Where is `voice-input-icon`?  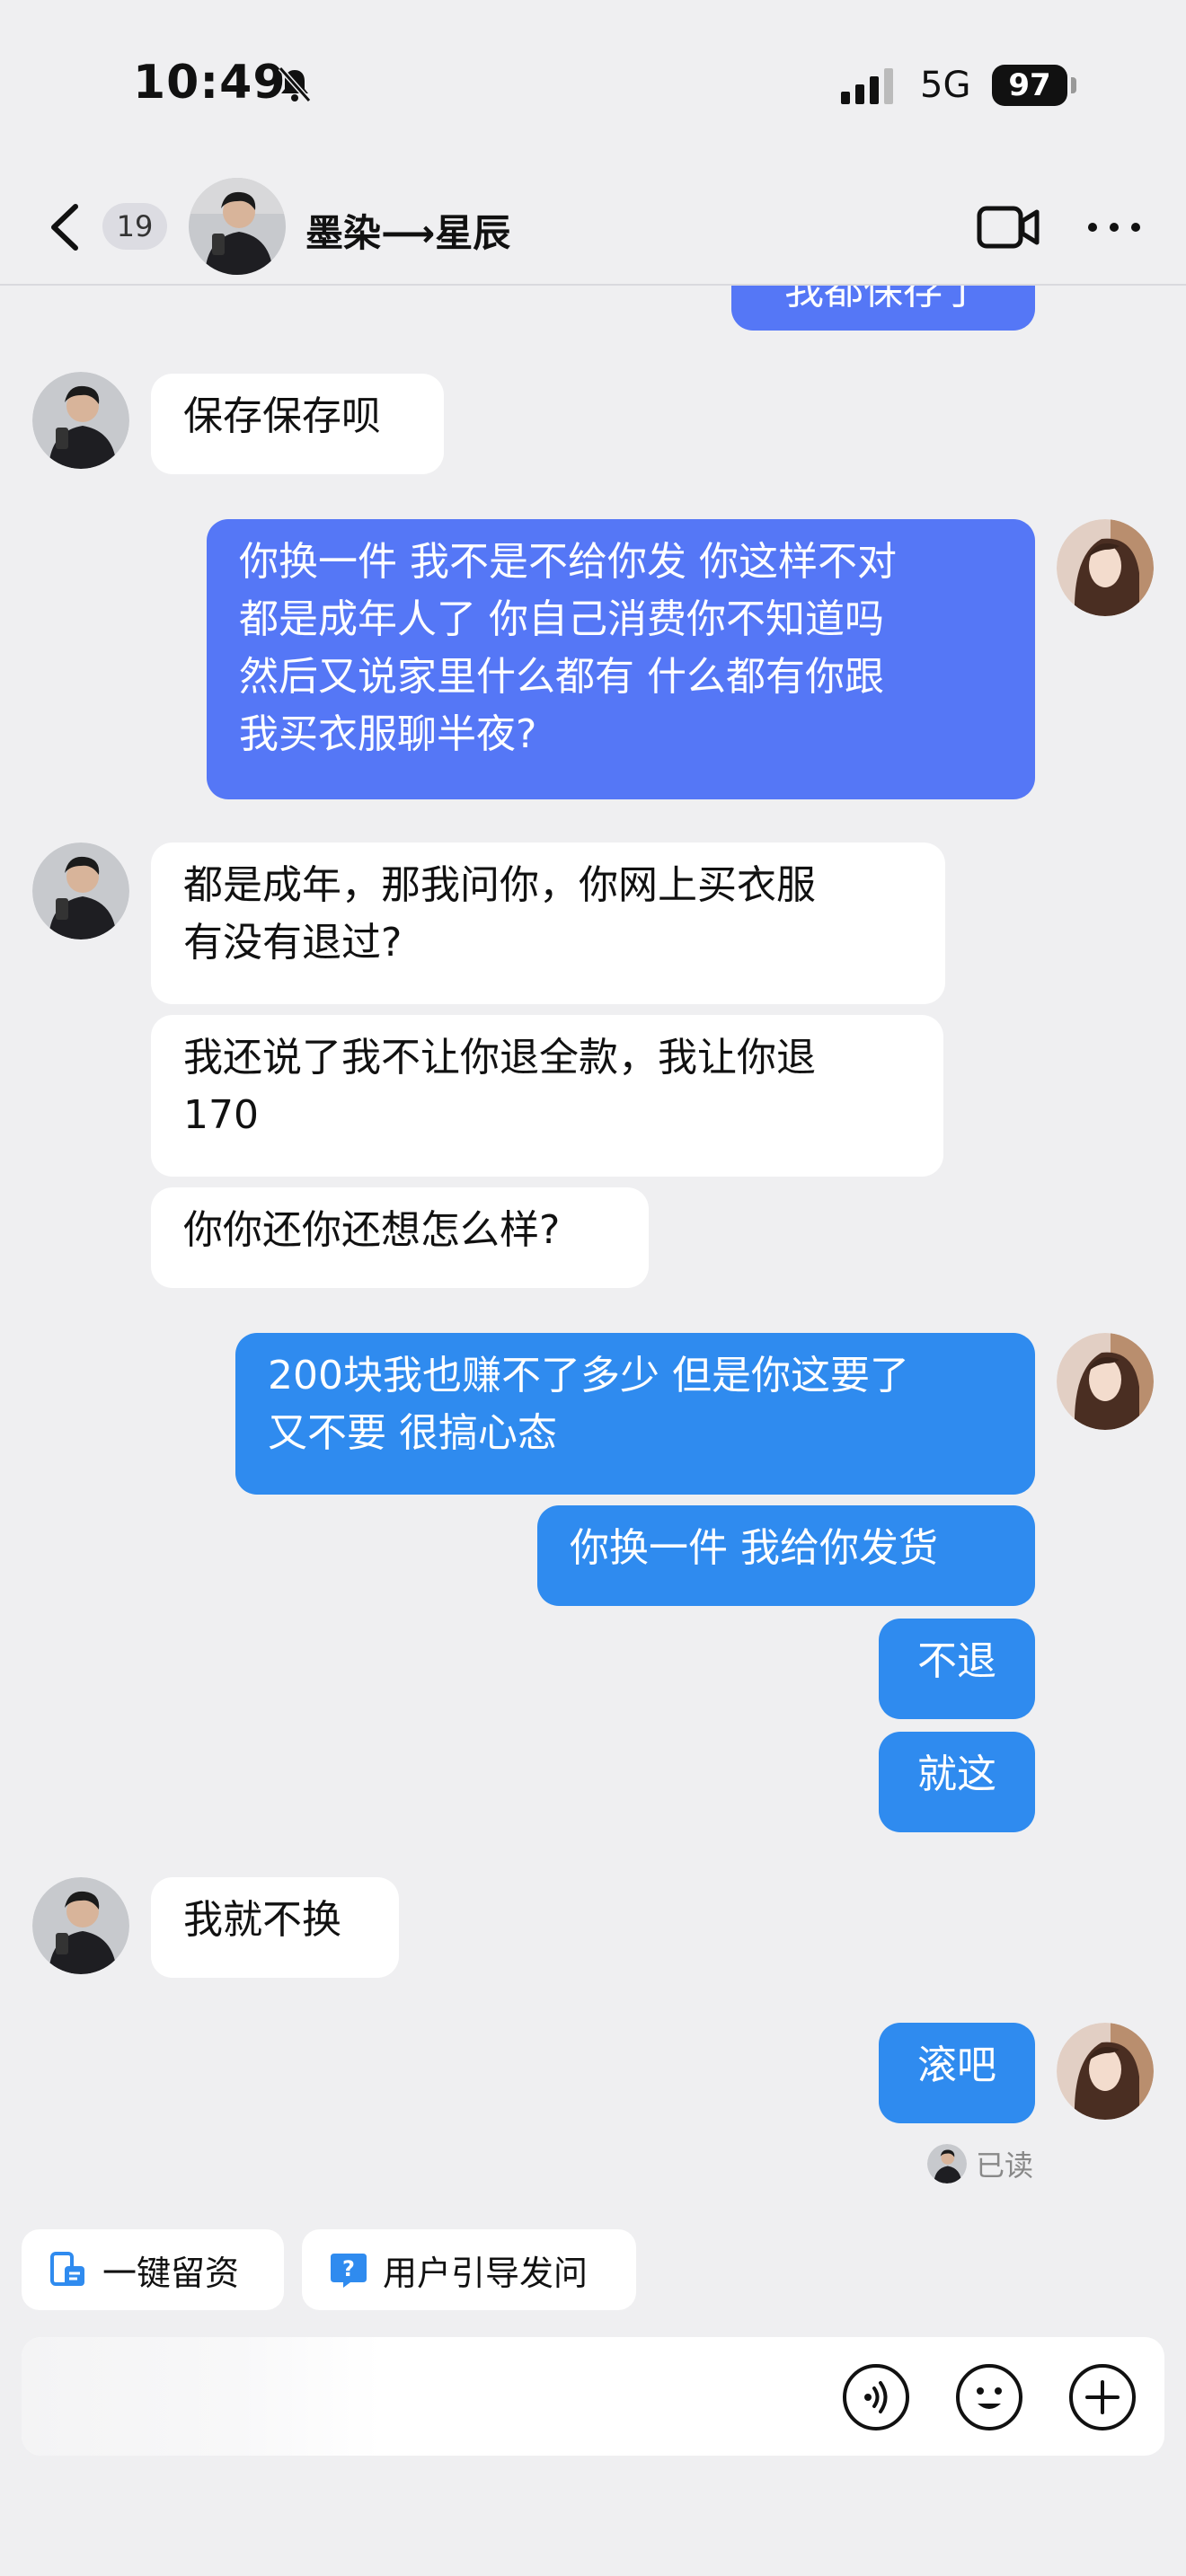 voice-input-icon is located at coordinates (876, 2397).